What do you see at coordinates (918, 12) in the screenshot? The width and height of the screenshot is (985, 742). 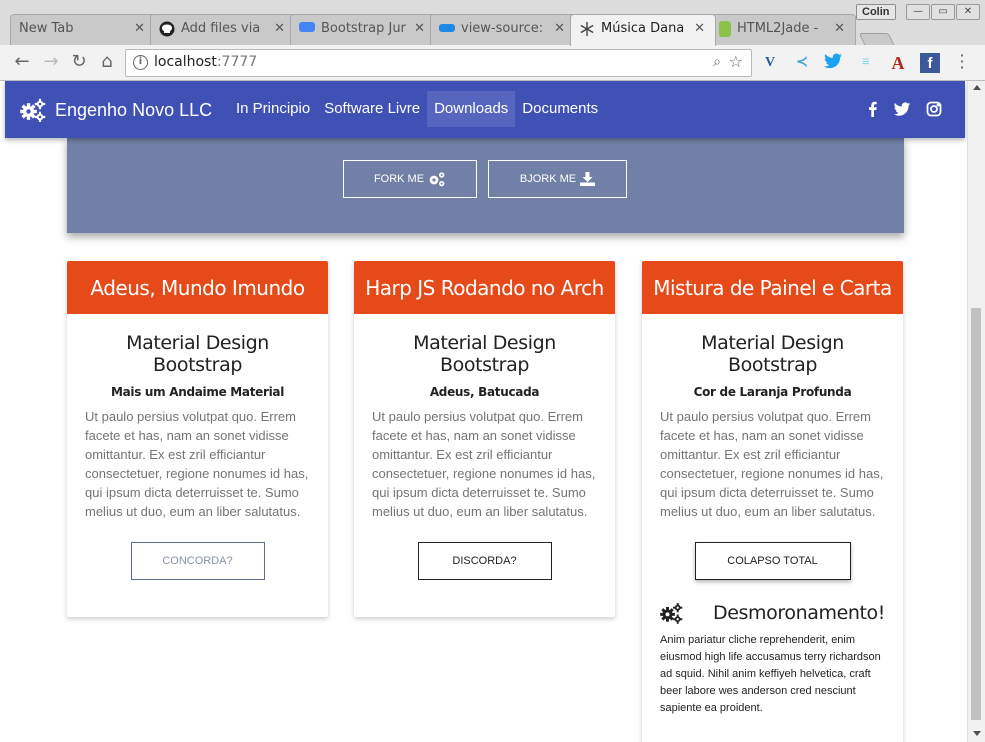 I see `minimize-button: —` at bounding box center [918, 12].